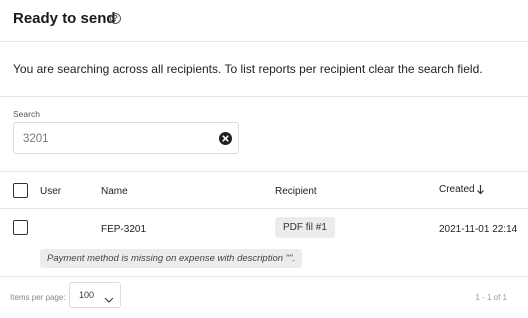 The width and height of the screenshot is (528, 318). What do you see at coordinates (305, 227) in the screenshot?
I see `recipient-badge: PDF fil #1` at bounding box center [305, 227].